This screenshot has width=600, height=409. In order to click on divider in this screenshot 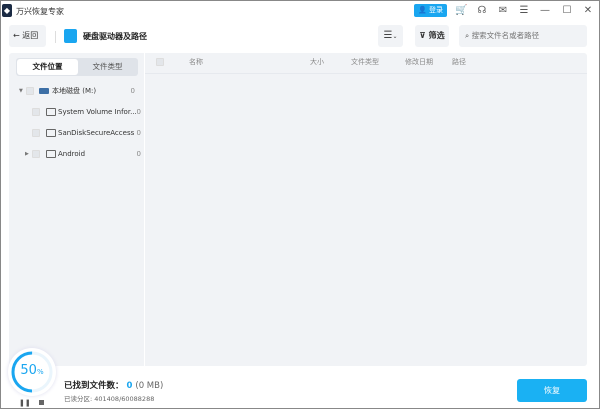, I will do `click(55, 37)`.